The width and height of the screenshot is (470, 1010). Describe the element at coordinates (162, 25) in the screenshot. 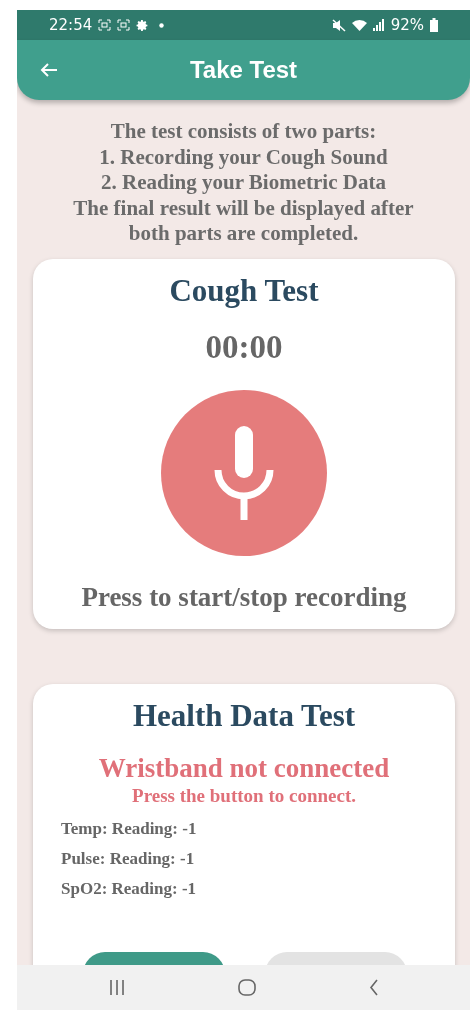

I see `dot-icon` at that location.